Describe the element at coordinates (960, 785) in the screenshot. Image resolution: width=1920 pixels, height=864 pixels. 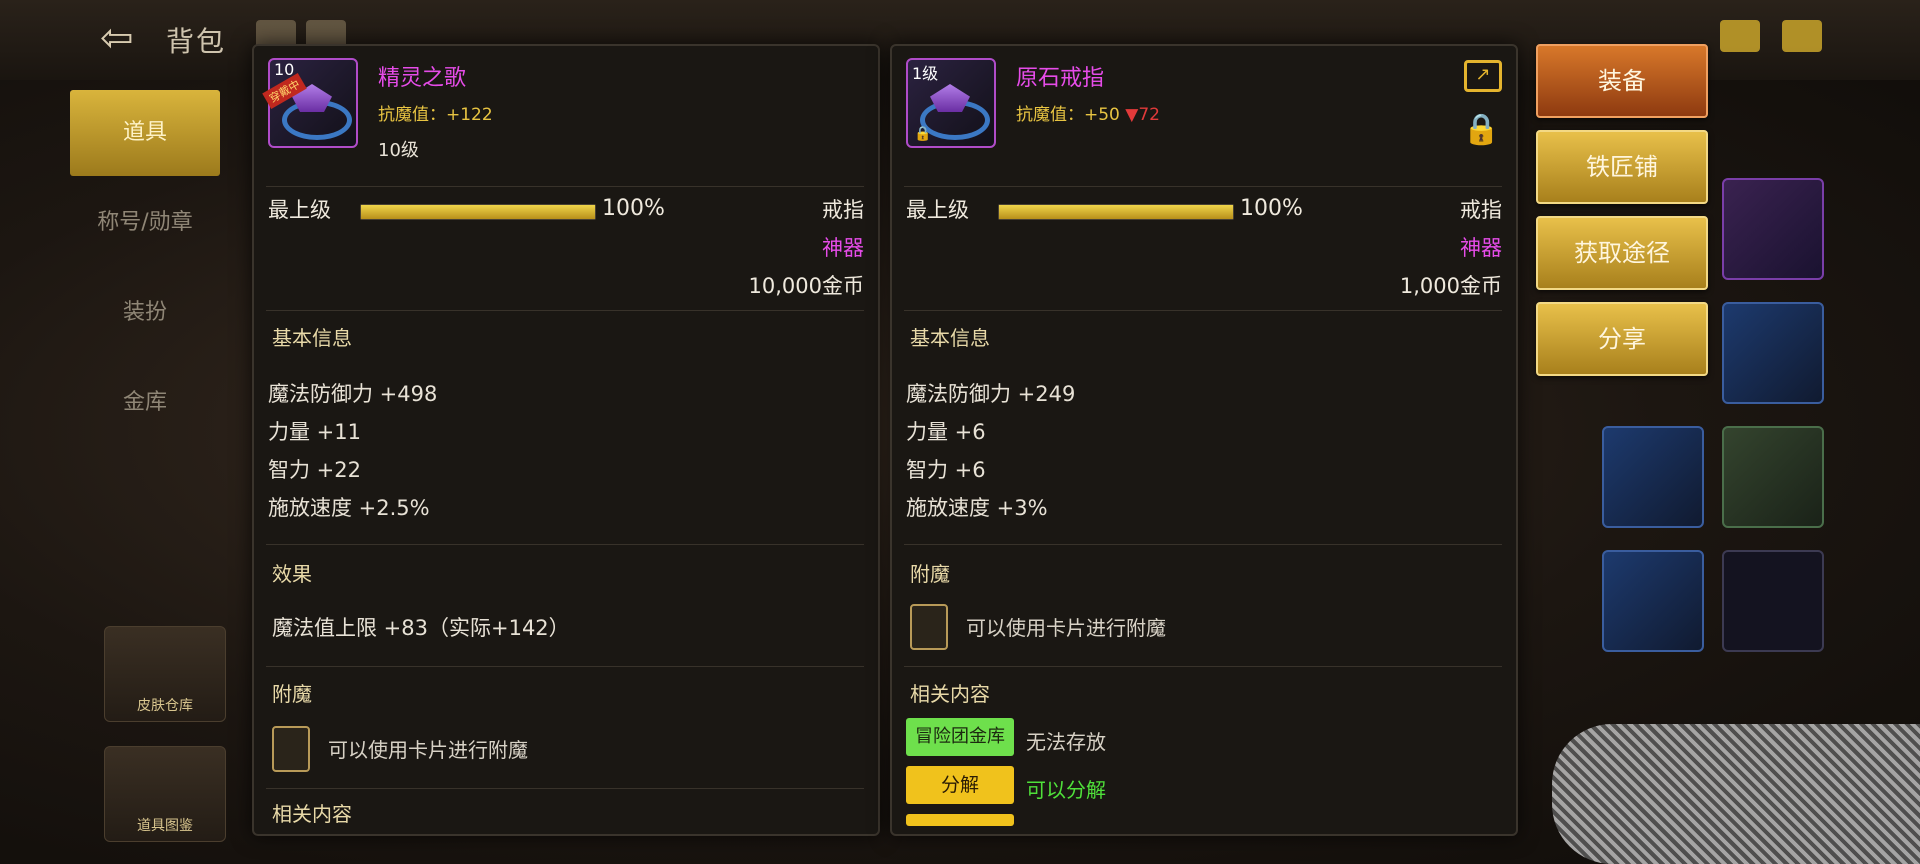
I see `related-tag-disassemble: 分解` at that location.